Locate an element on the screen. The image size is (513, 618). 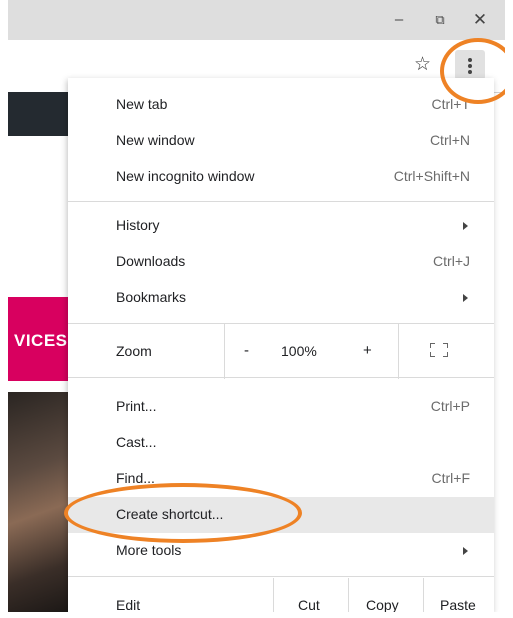
zoom-out-button: - is located at coordinates (246, 350).